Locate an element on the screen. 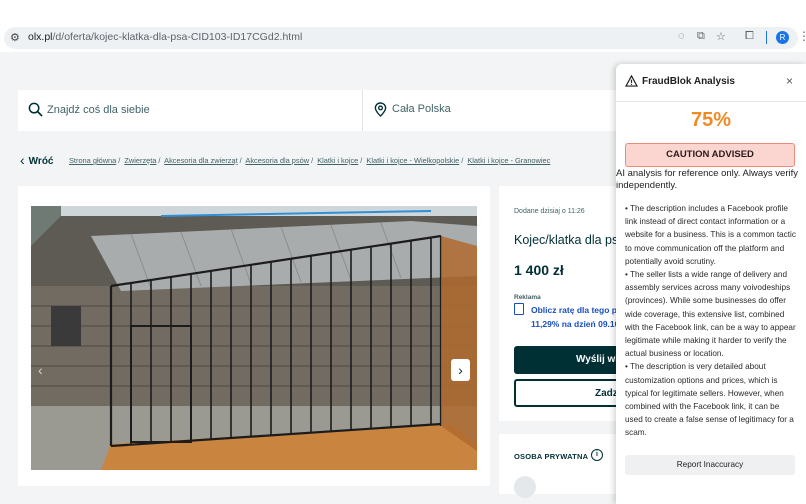 The width and height of the screenshot is (806, 504). search-input: Znajdź coś dla siebie is located at coordinates (98, 110).